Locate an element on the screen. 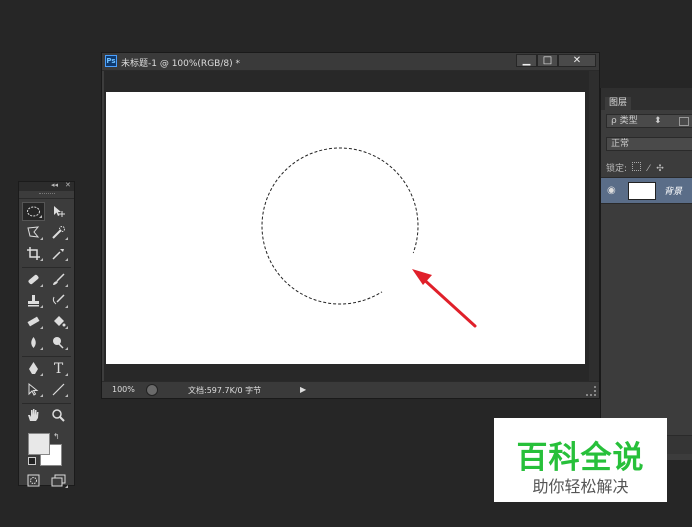  visibility-eye-icon: ◉ is located at coordinates (611, 190).